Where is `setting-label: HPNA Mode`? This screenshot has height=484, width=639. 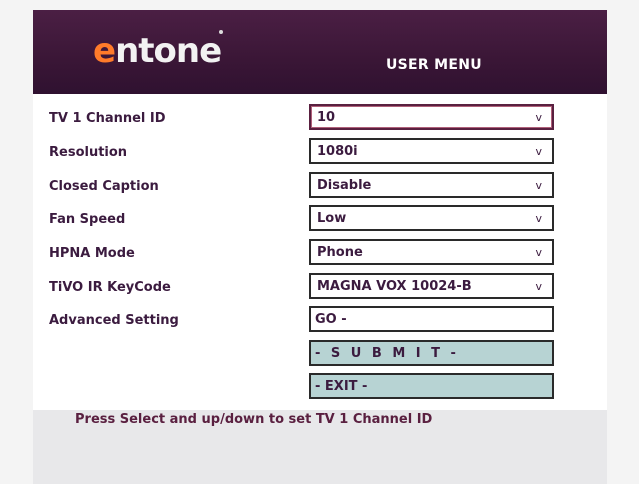 setting-label: HPNA Mode is located at coordinates (92, 253).